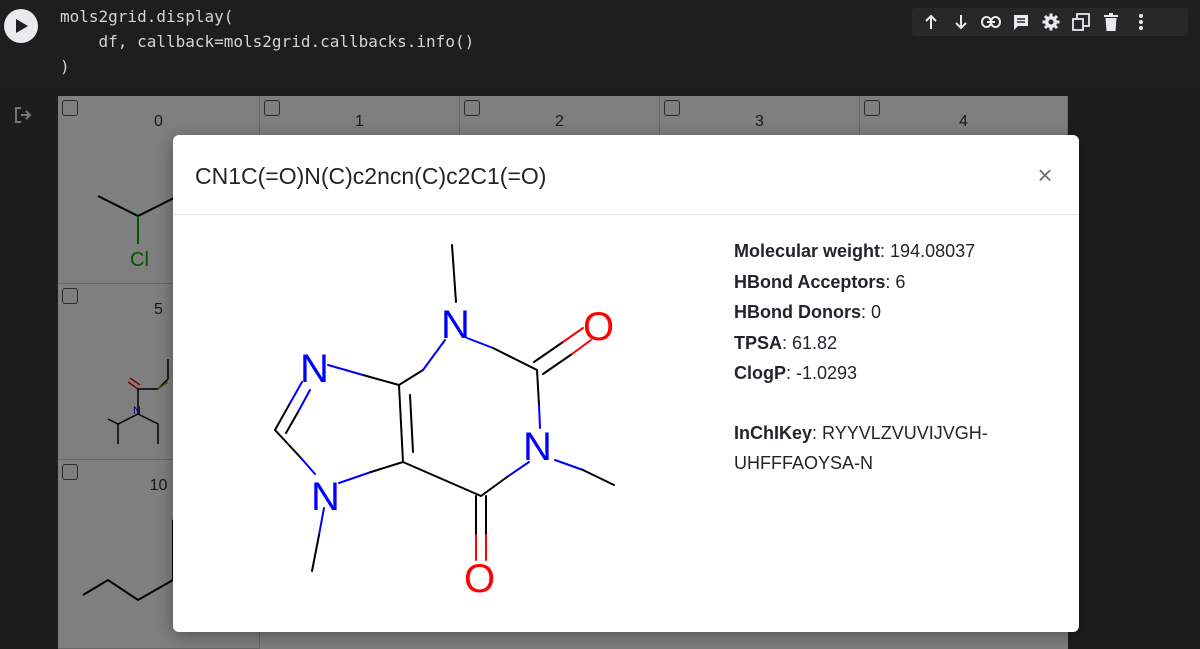  I want to click on modal-header-divider, so click(626, 214).